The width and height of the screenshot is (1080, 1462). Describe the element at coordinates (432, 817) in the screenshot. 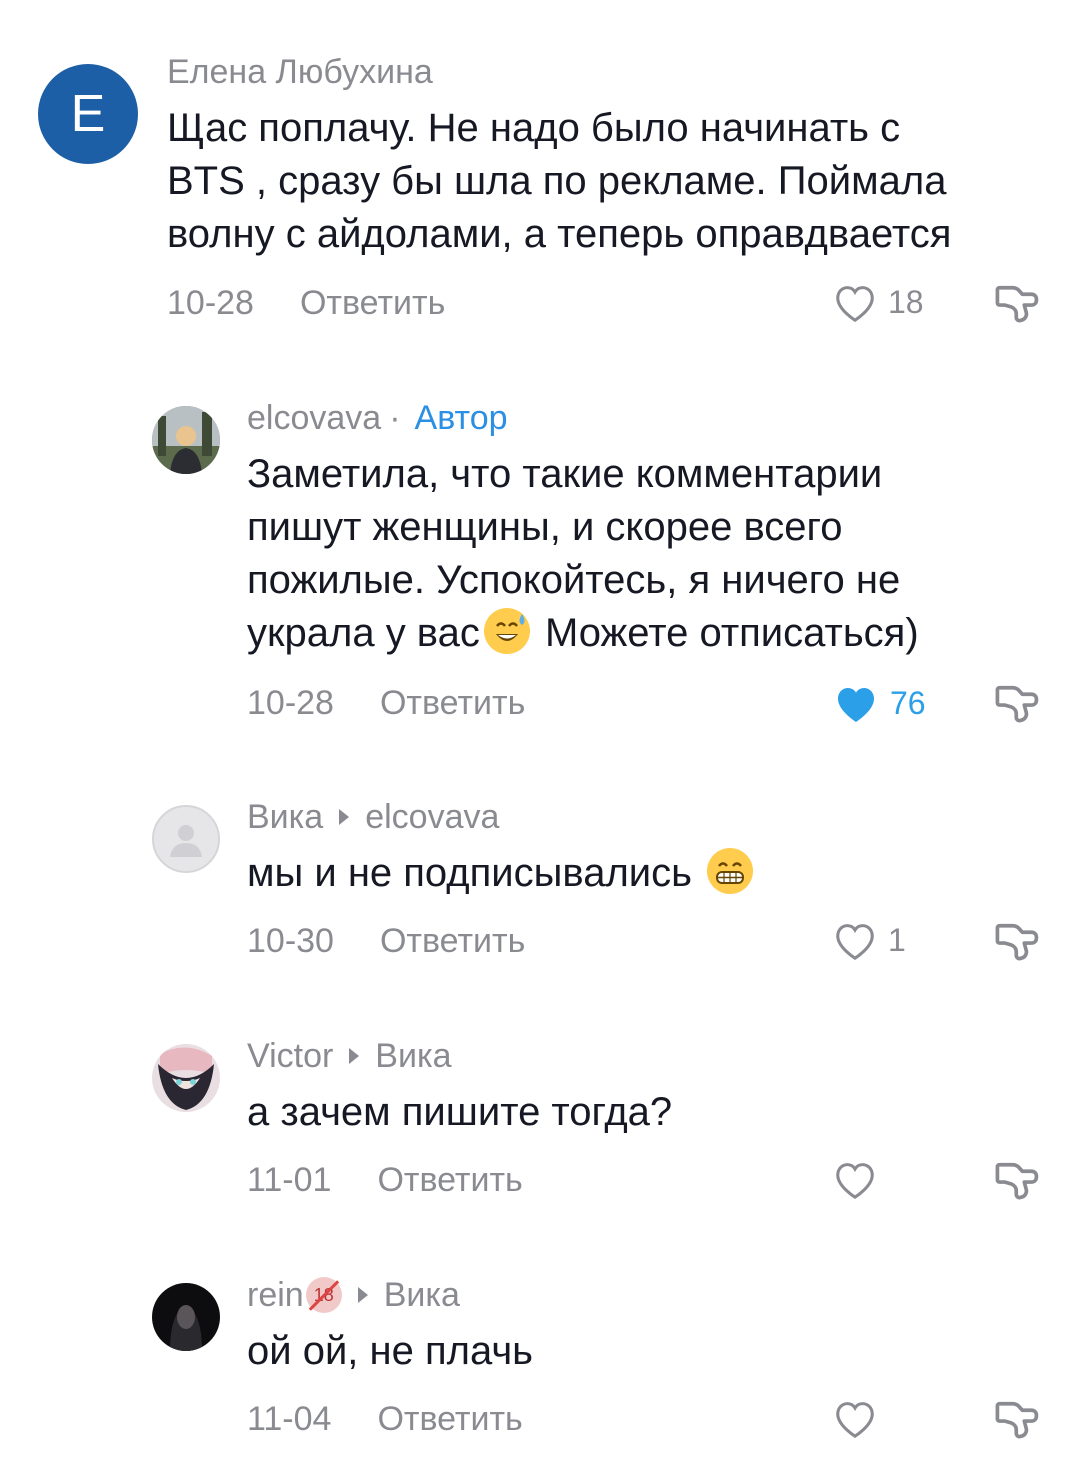

I see `reply-to-user: elcovava` at that location.